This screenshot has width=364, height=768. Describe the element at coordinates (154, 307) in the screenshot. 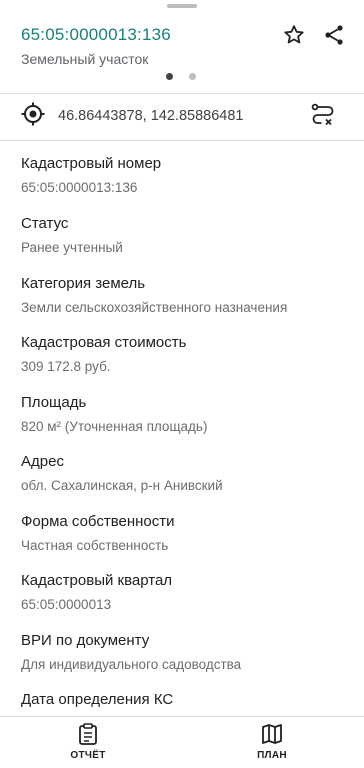

I see `field-value: Земли сельскохозяйственного назначения` at that location.